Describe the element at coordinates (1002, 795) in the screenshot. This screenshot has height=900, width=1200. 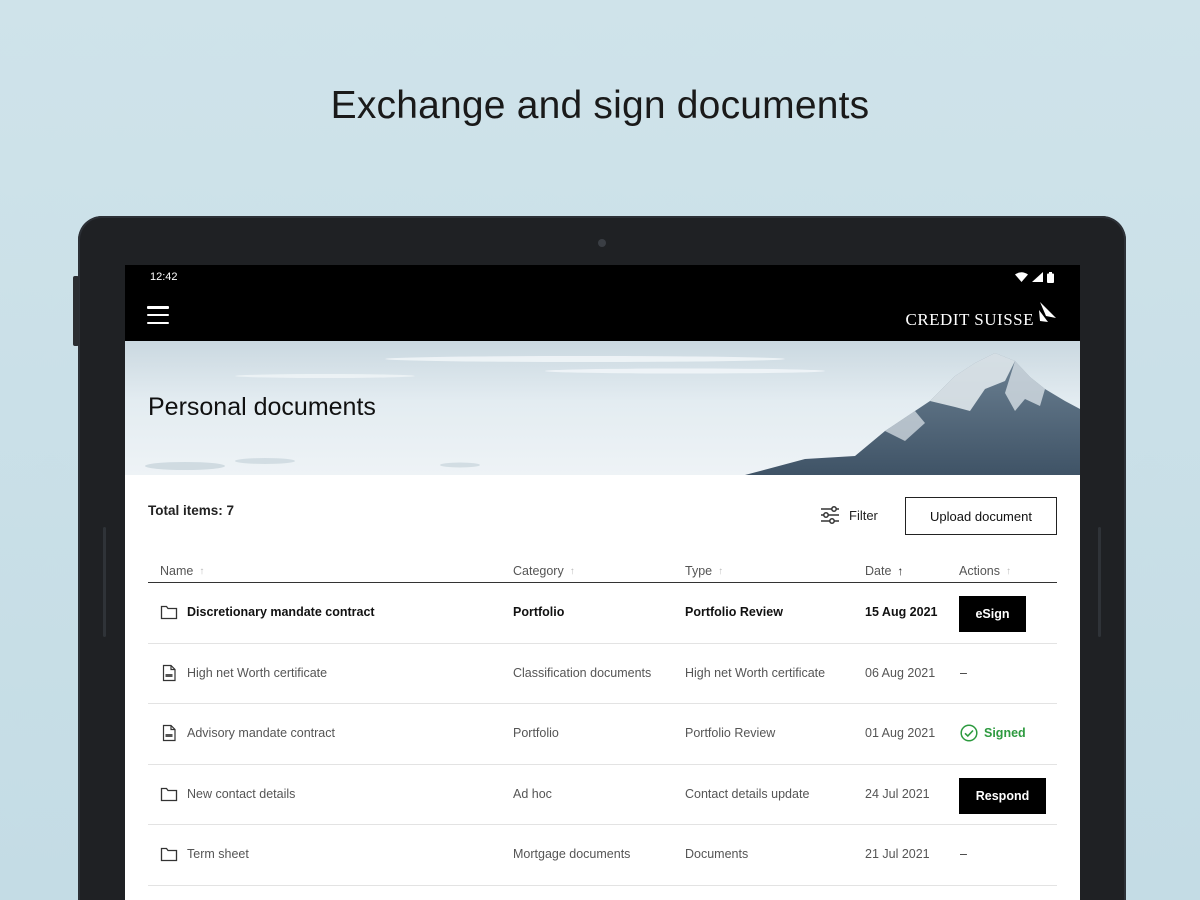
I see `respond-button: Respond` at that location.